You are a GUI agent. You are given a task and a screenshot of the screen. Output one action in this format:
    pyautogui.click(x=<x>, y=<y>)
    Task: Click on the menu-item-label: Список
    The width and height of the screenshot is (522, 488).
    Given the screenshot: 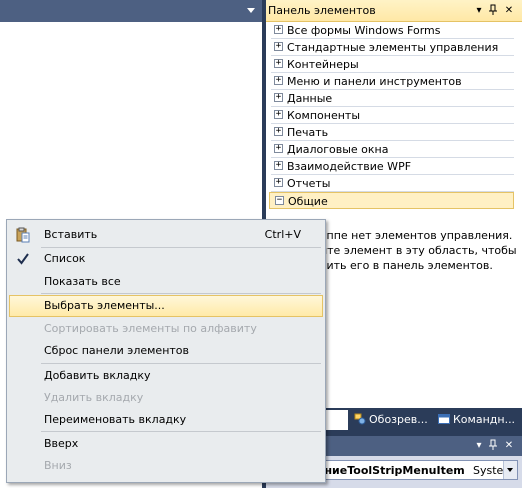 What is the action you would take?
    pyautogui.click(x=65, y=258)
    